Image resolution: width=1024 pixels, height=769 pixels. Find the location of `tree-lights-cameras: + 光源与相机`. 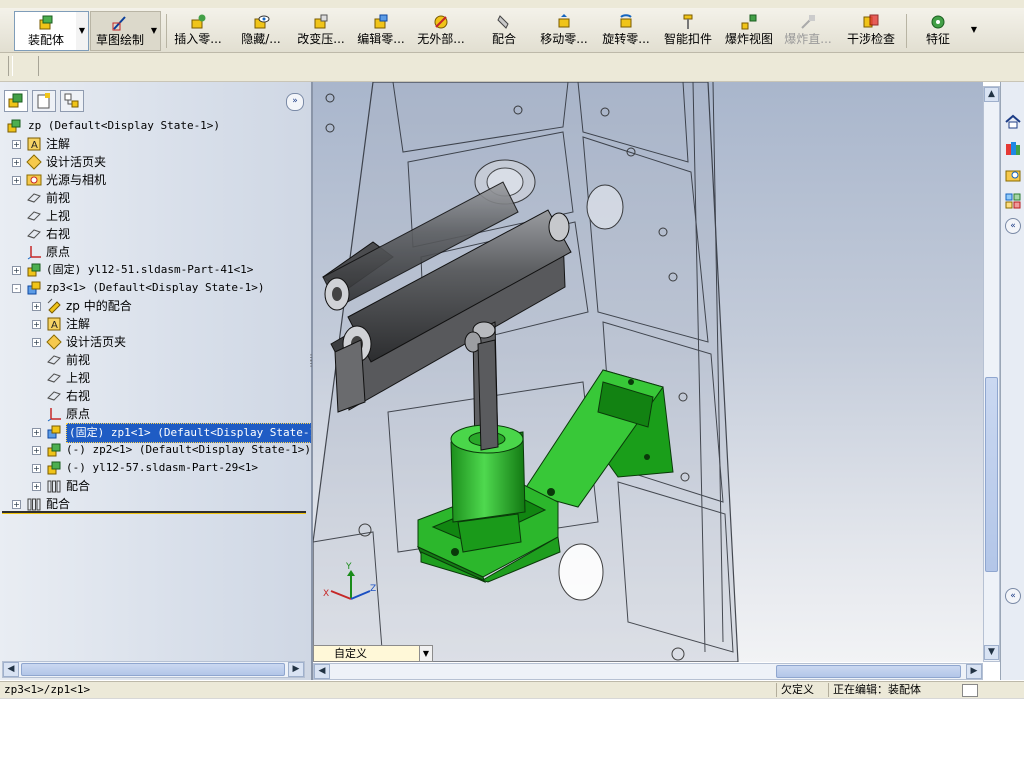

tree-lights-cameras: + 光源与相机 is located at coordinates (152, 180).